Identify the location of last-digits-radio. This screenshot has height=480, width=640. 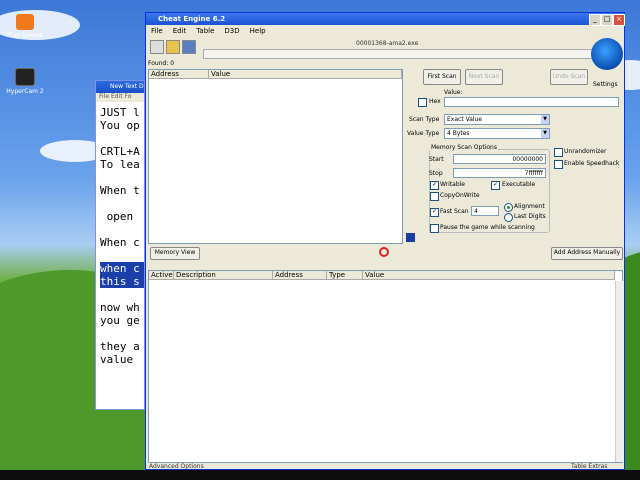
(508, 217).